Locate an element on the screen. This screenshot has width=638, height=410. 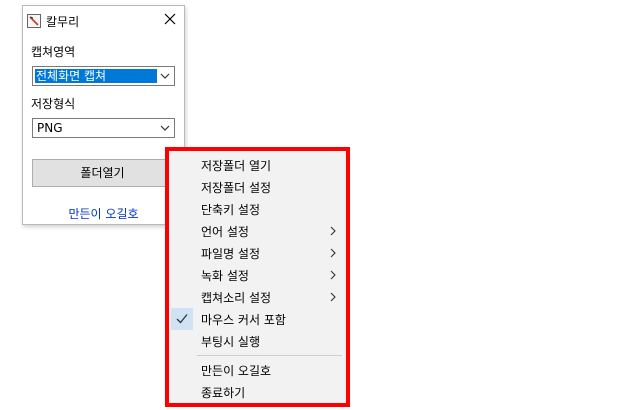
close-icon is located at coordinates (170, 19).